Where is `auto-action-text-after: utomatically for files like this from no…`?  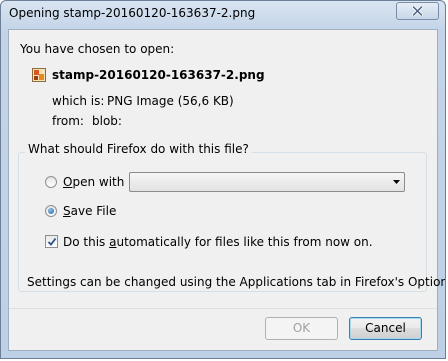
auto-action-text-after: utomatically for files like this from no… is located at coordinates (244, 242).